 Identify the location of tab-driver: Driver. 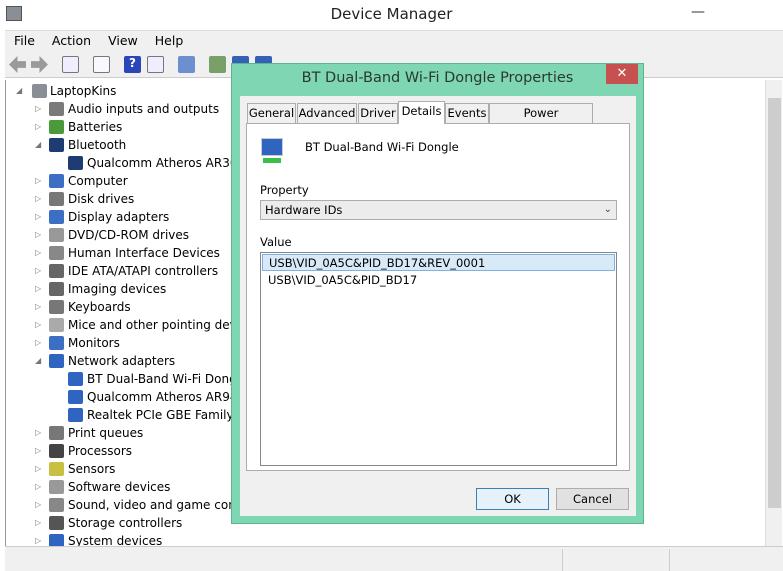
(378, 113).